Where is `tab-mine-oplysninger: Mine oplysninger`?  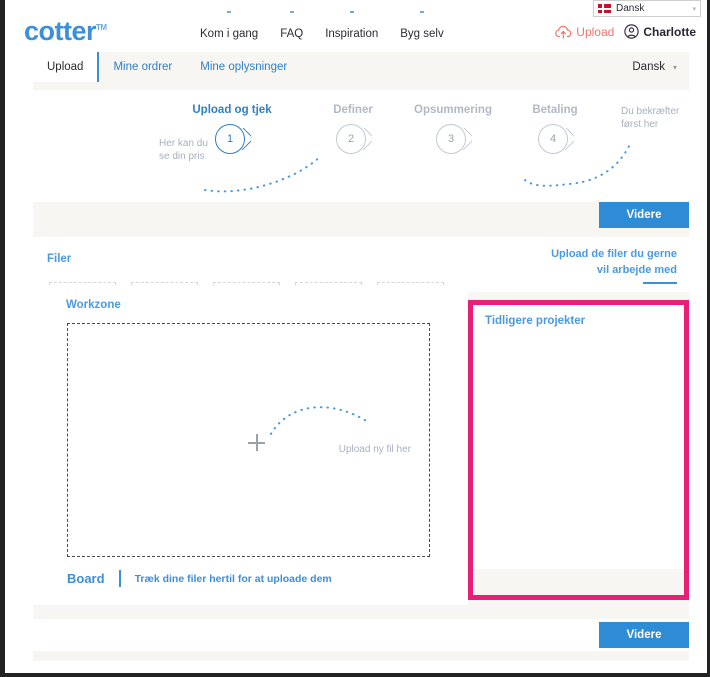
tab-mine-oplysninger: Mine oplysninger is located at coordinates (243, 67).